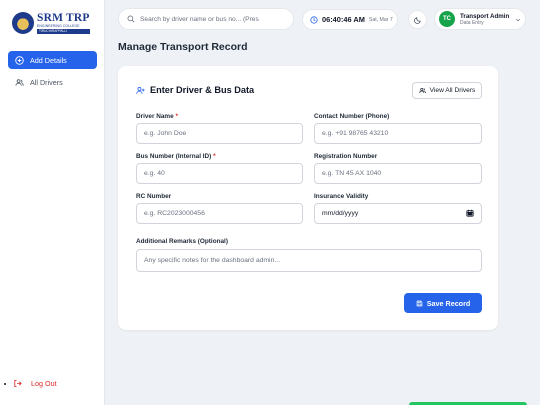 This screenshot has width=540, height=405. I want to click on page-title: Manage Transport Record, so click(183, 47).